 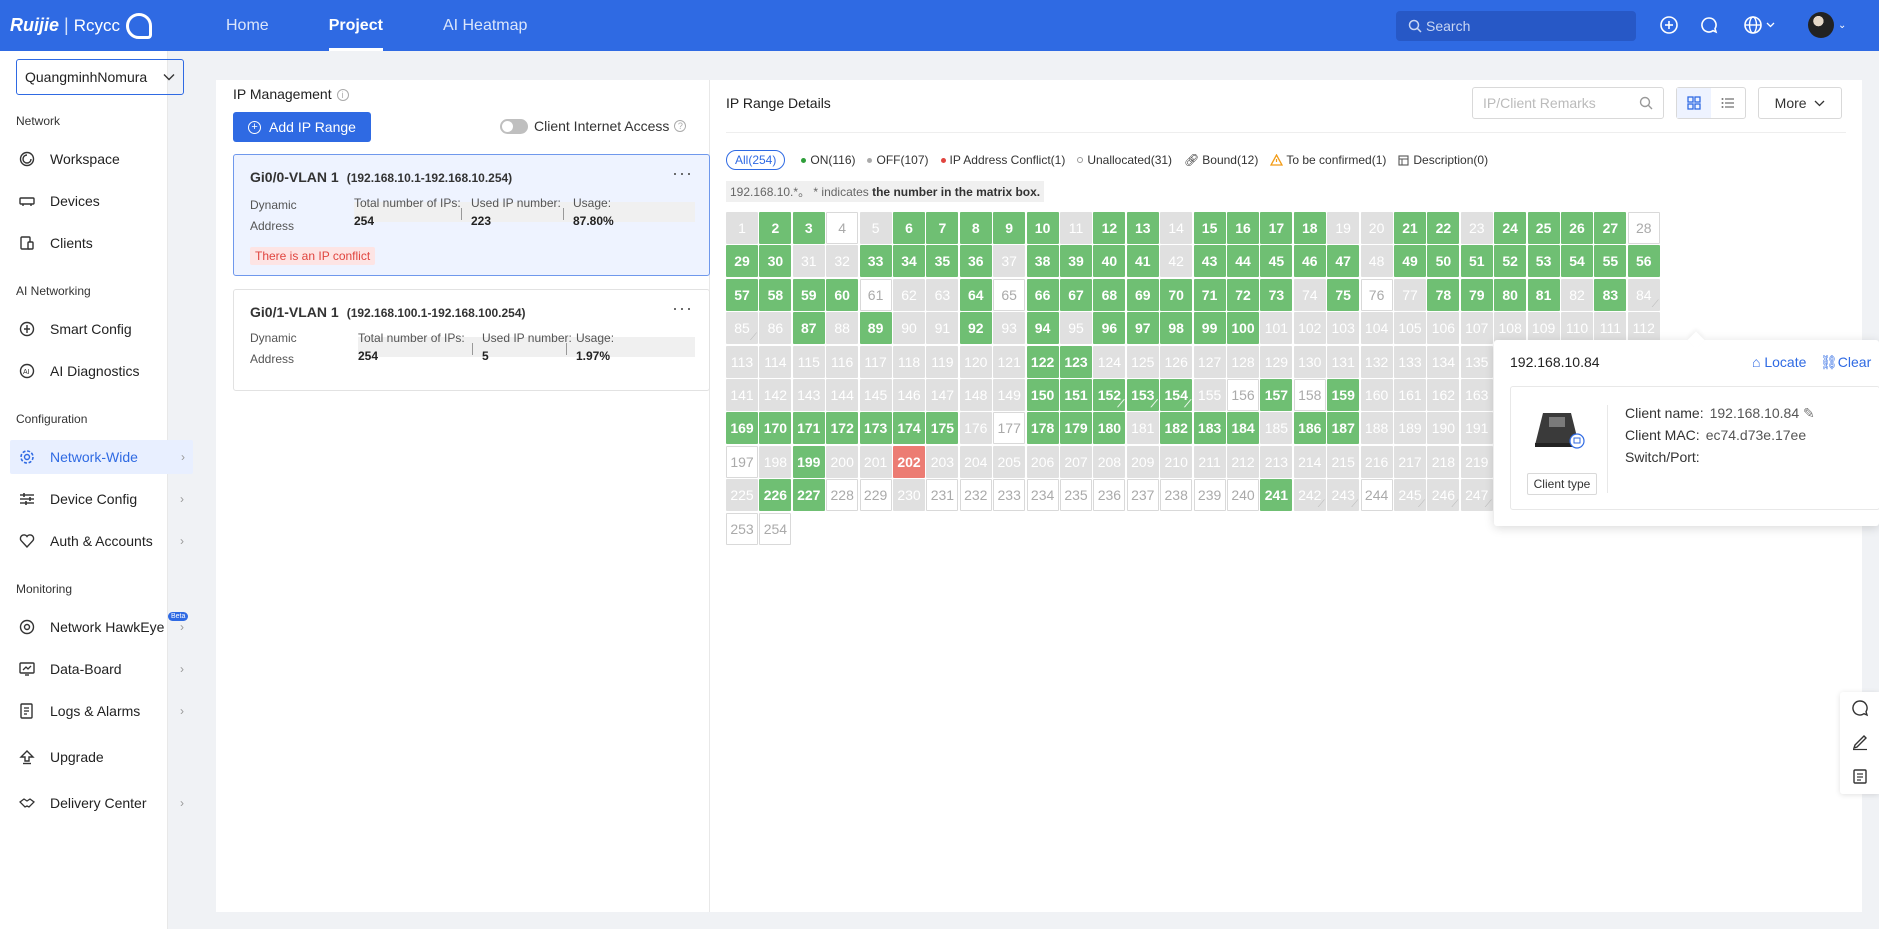 I want to click on ip-cell-209: 209, so click(x=1142, y=461).